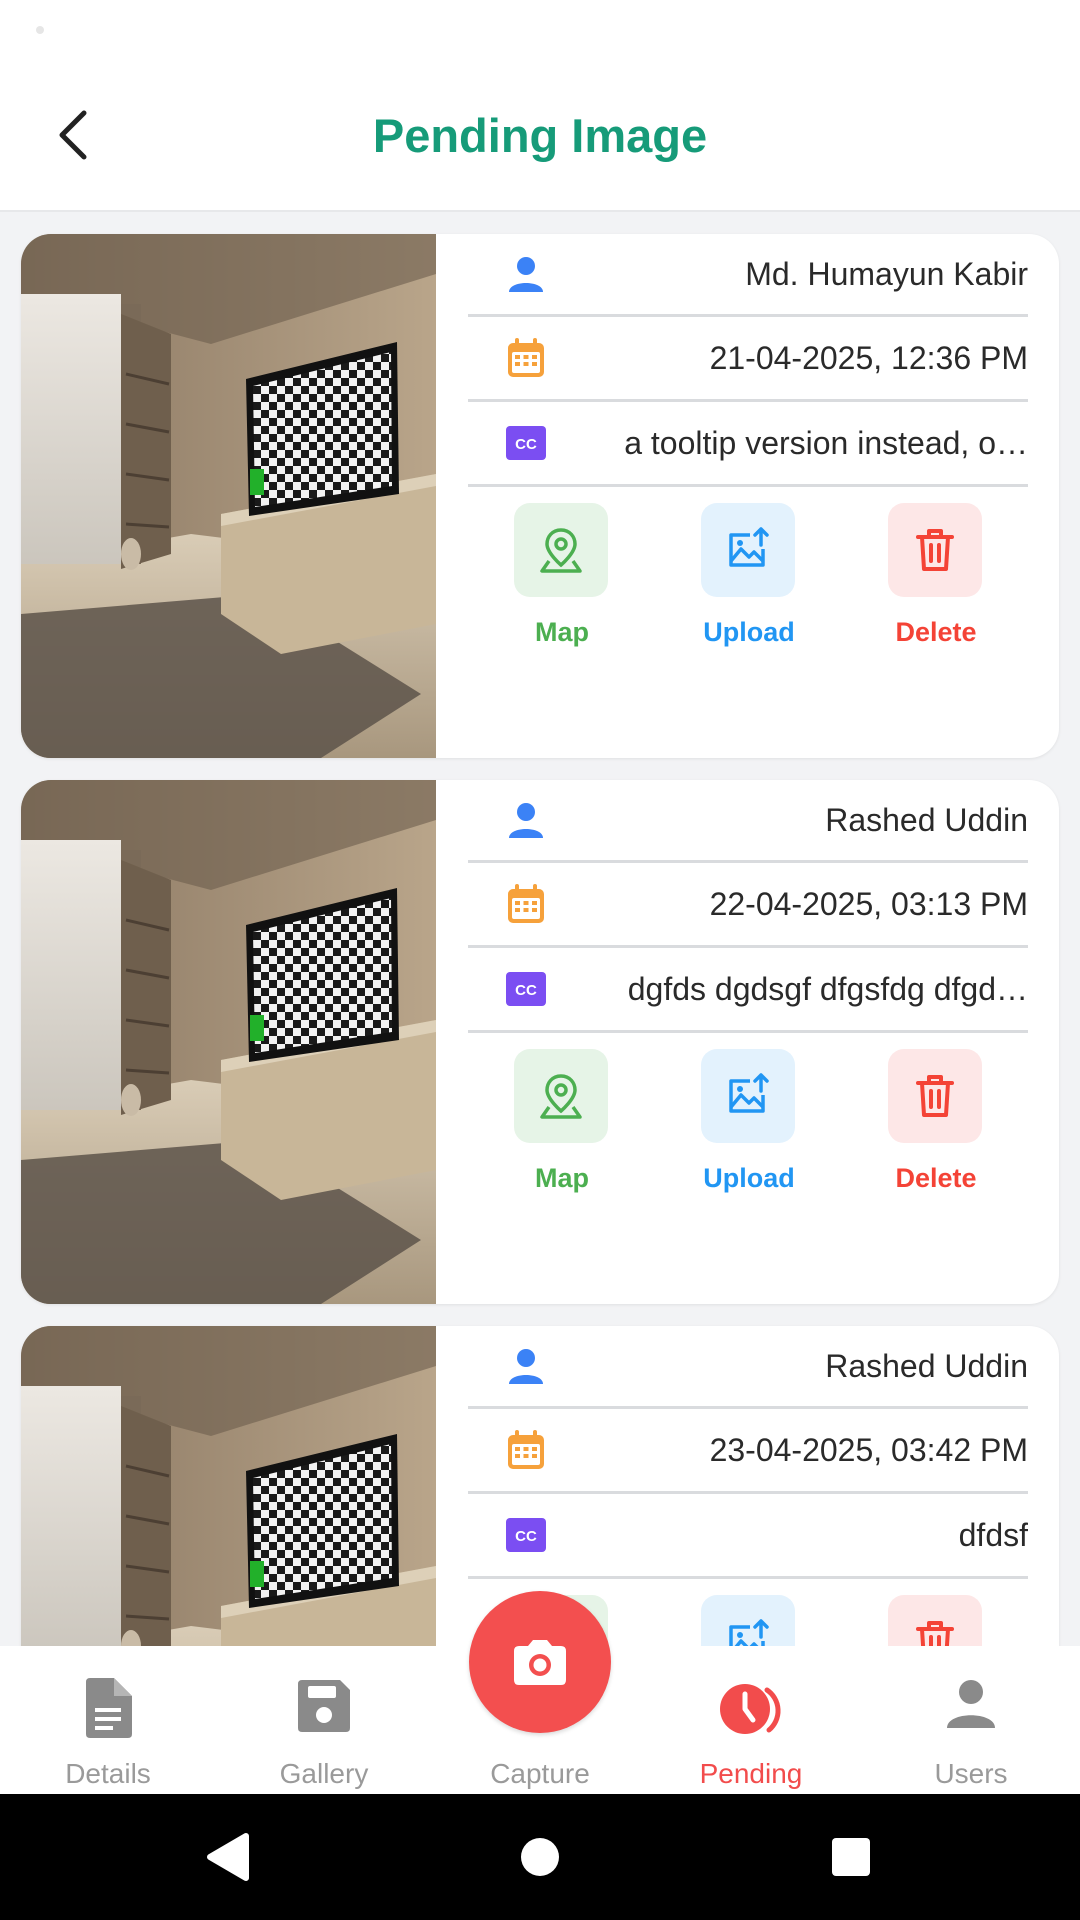 The image size is (1080, 1920). I want to click on capture-button, so click(540, 1662).